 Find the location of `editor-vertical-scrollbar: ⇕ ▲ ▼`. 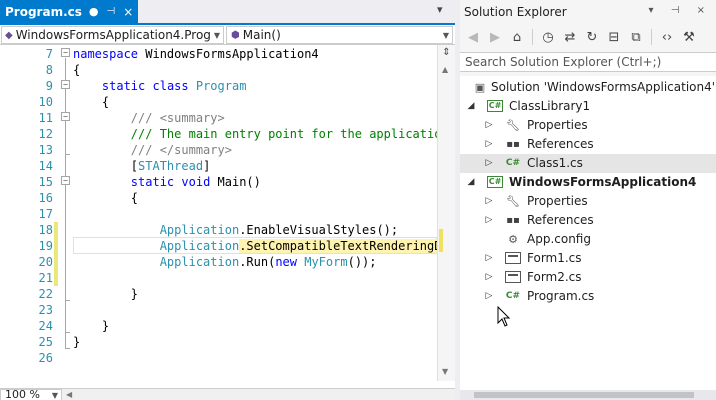

editor-vertical-scrollbar: ⇕ ▲ ▼ is located at coordinates (446, 213).